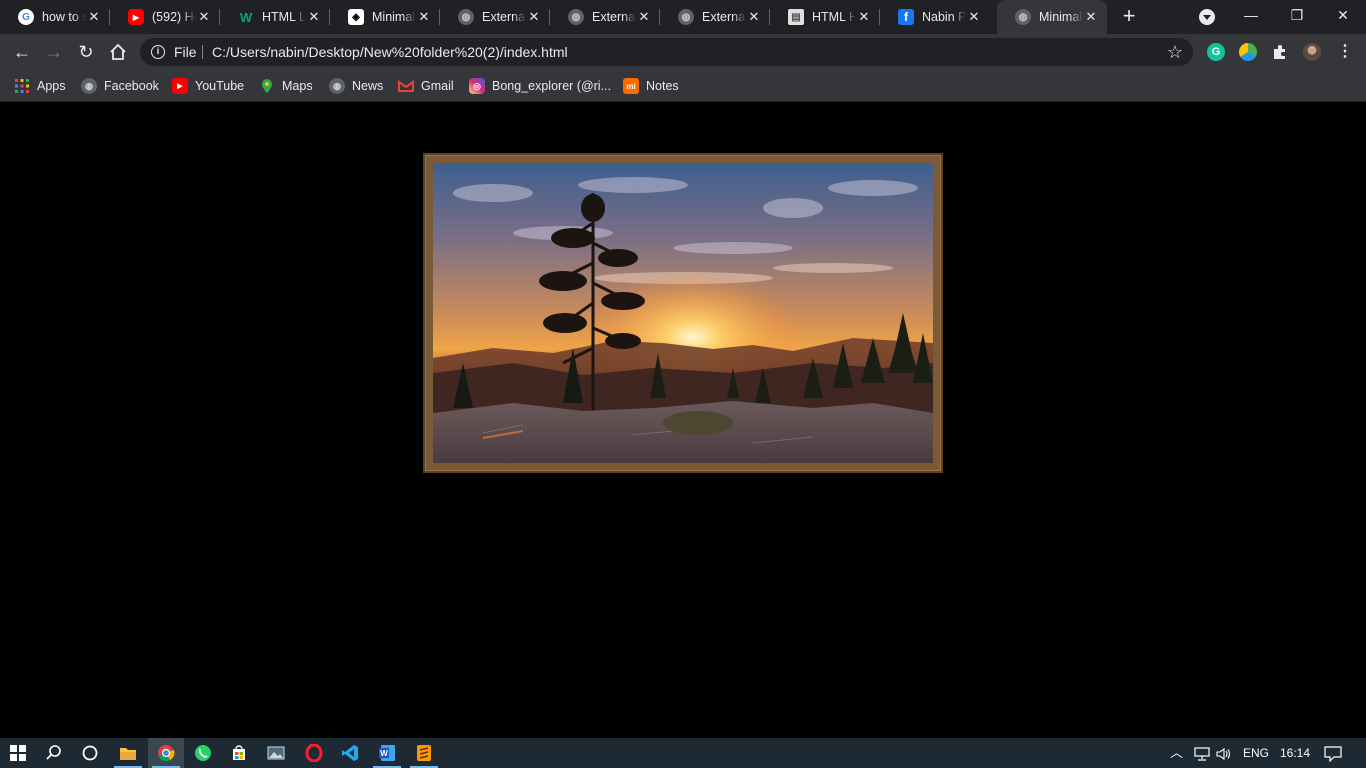  I want to click on bookmark-maps: Maps, so click(286, 86).